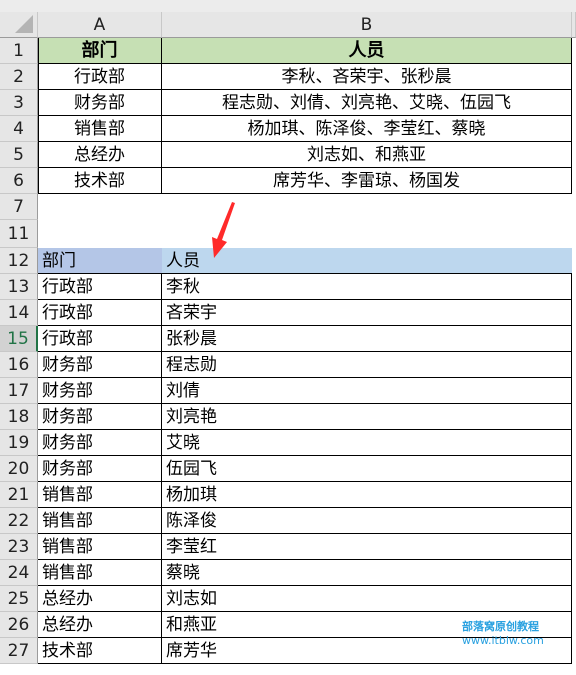  Describe the element at coordinates (367, 181) in the screenshot. I see `cell-people: 席芳华、李雷琼、杨国发` at that location.